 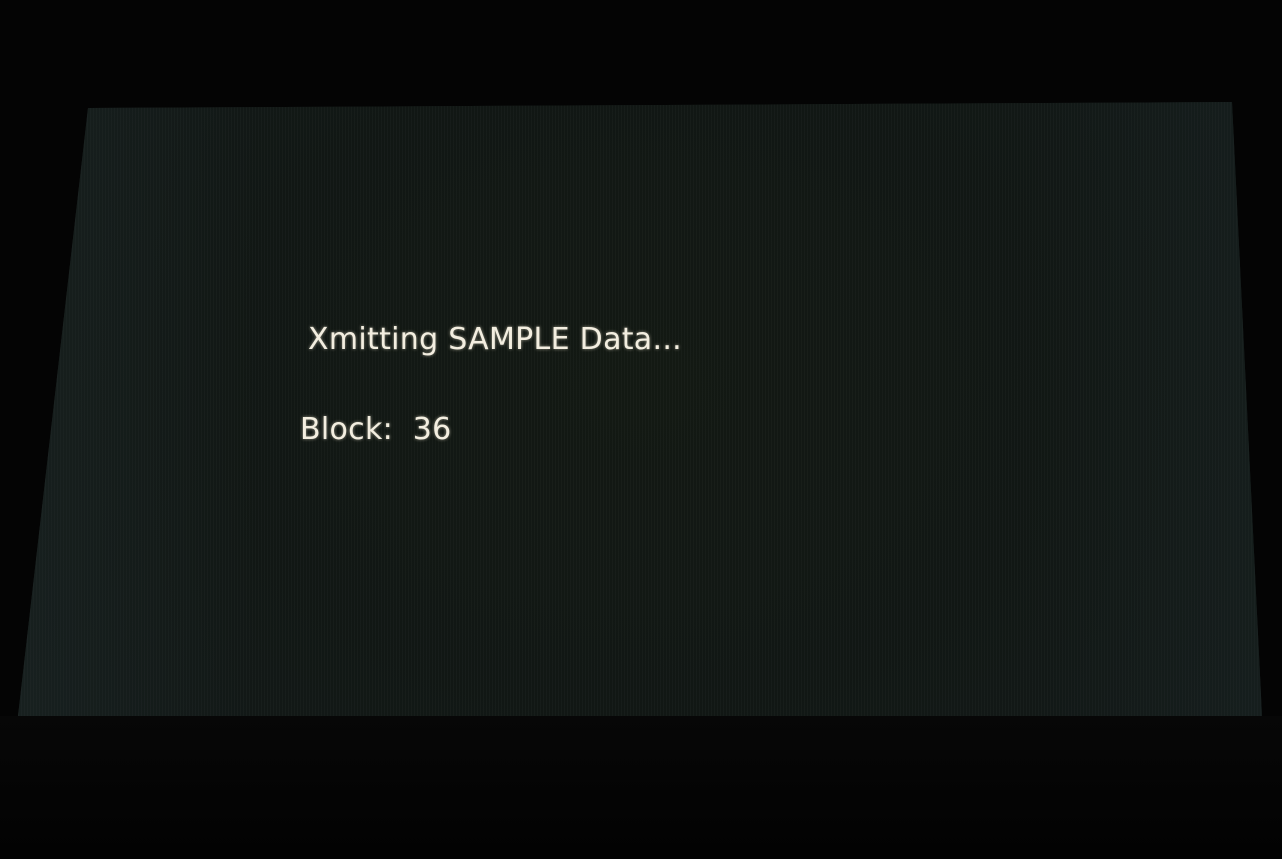 I want to click on block-label: Block:, so click(x=347, y=429).